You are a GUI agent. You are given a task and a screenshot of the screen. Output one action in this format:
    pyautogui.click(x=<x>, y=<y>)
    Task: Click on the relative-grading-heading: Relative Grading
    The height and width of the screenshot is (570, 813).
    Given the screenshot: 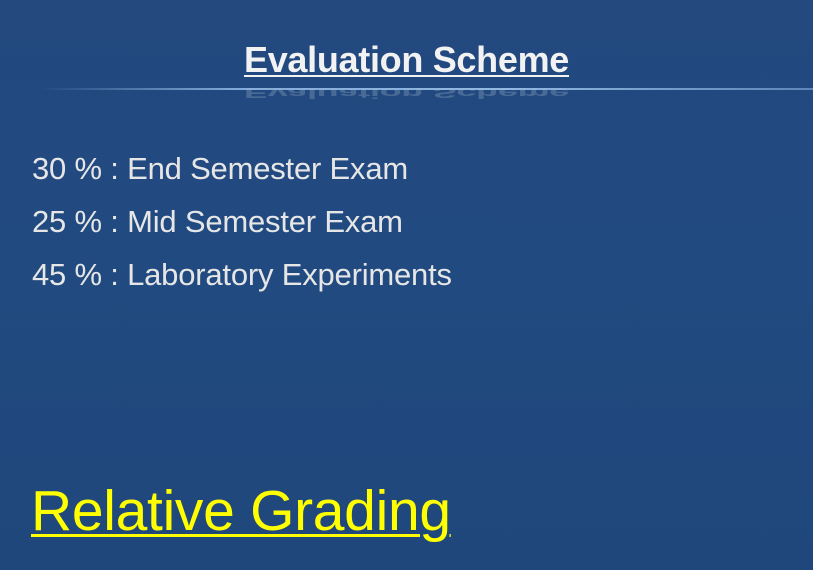 What is the action you would take?
    pyautogui.click(x=241, y=511)
    